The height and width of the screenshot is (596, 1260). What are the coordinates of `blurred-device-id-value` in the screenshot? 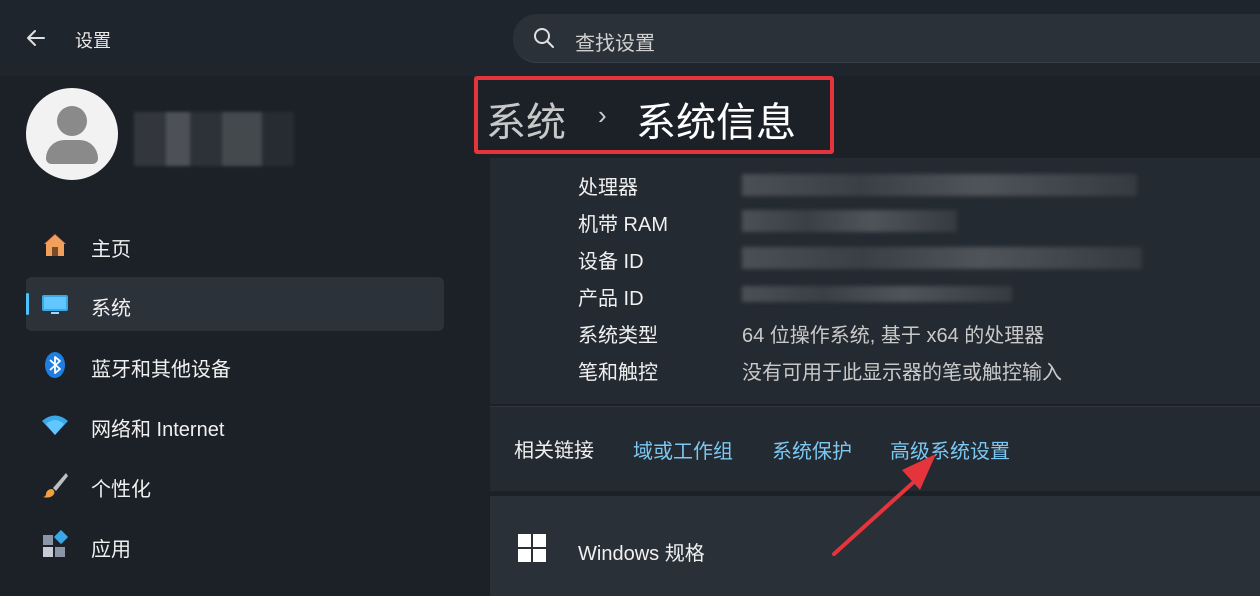 It's located at (942, 258).